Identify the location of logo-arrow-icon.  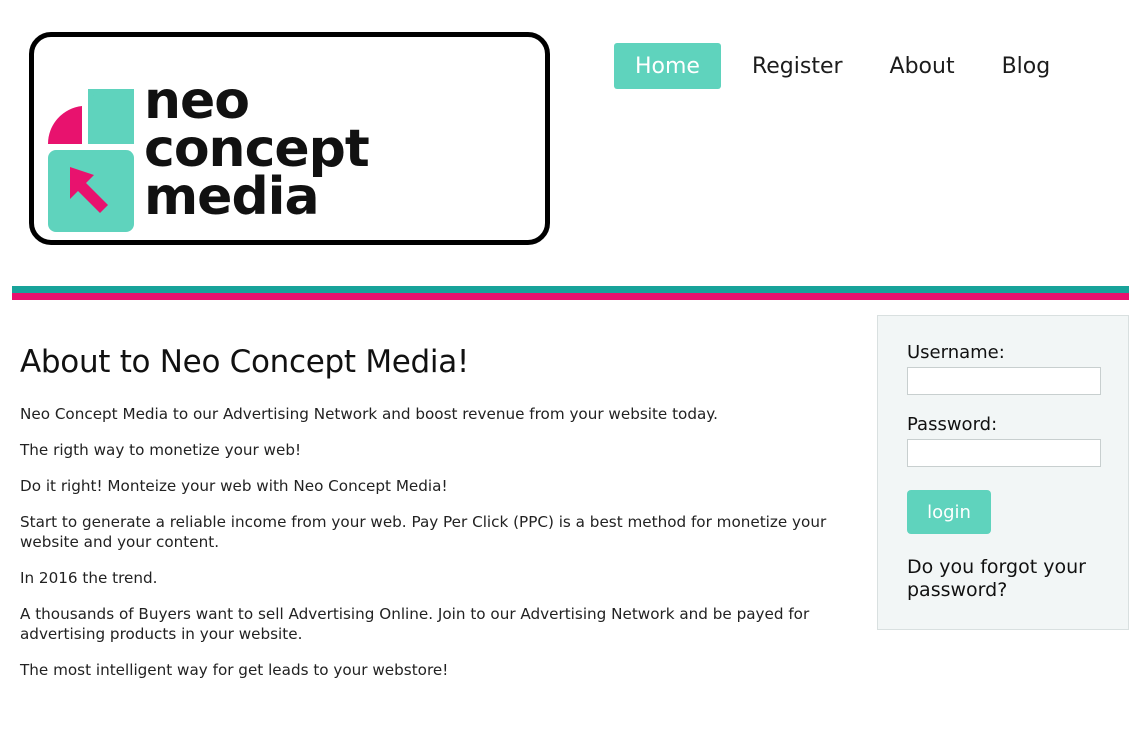
(91, 160).